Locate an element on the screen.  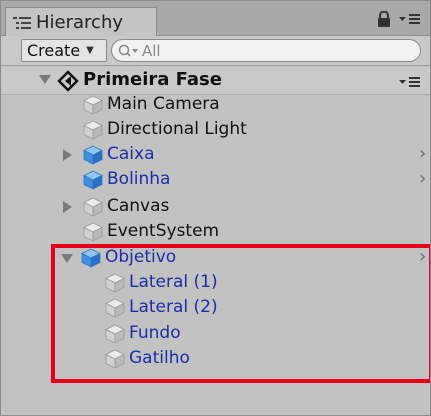
unity-logo-icon is located at coordinates (68, 81).